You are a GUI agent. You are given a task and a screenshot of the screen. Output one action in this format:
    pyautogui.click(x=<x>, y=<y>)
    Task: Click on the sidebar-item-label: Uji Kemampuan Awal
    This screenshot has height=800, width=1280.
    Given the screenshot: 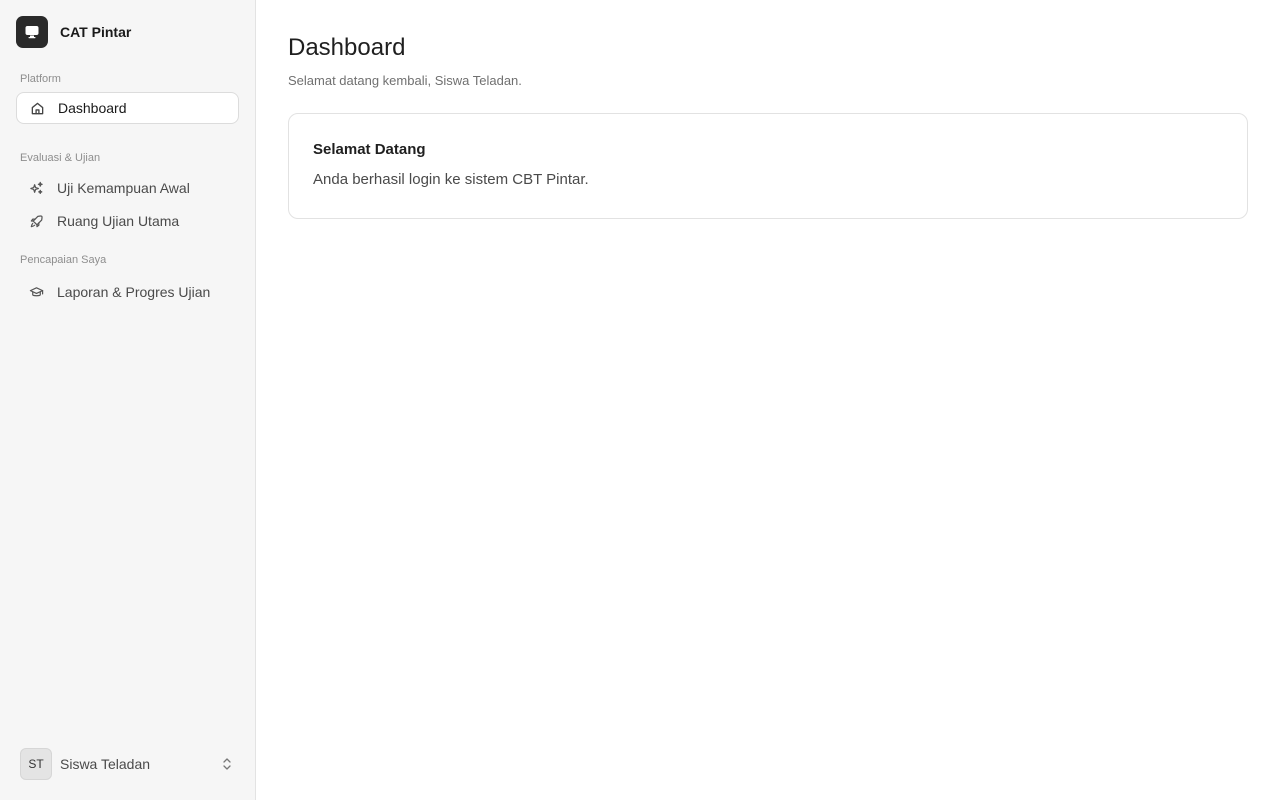 What is the action you would take?
    pyautogui.click(x=123, y=188)
    